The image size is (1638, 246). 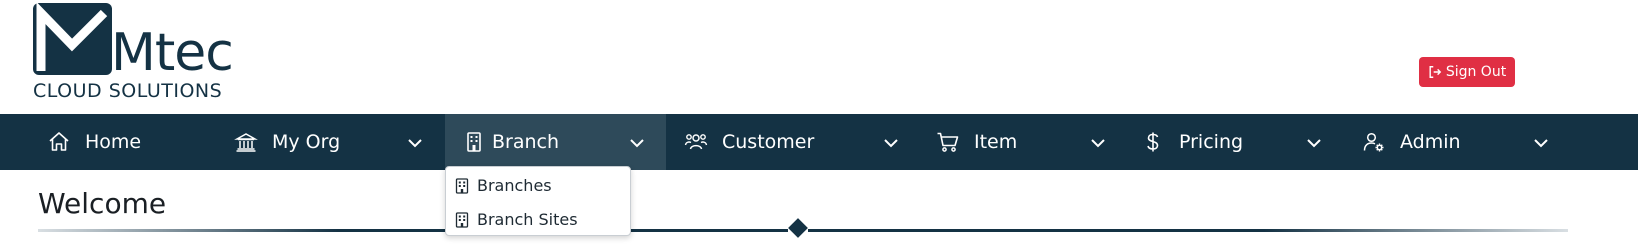 What do you see at coordinates (113, 142) in the screenshot?
I see `nav-item-label: Home` at bounding box center [113, 142].